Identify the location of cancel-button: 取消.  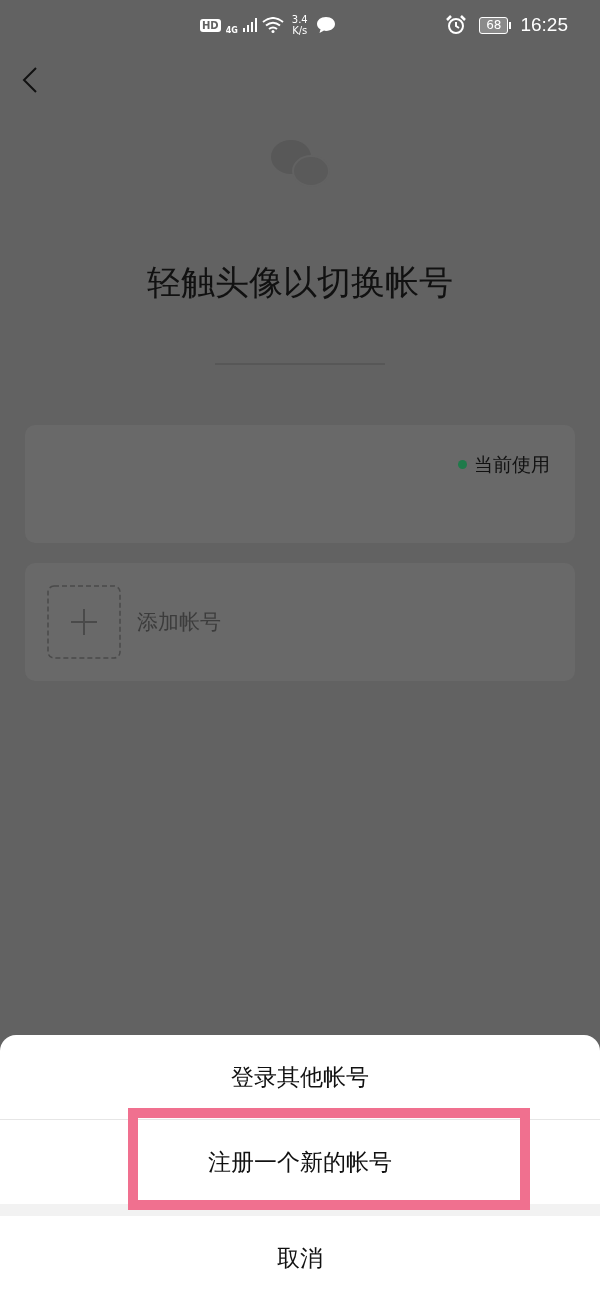
(300, 1258).